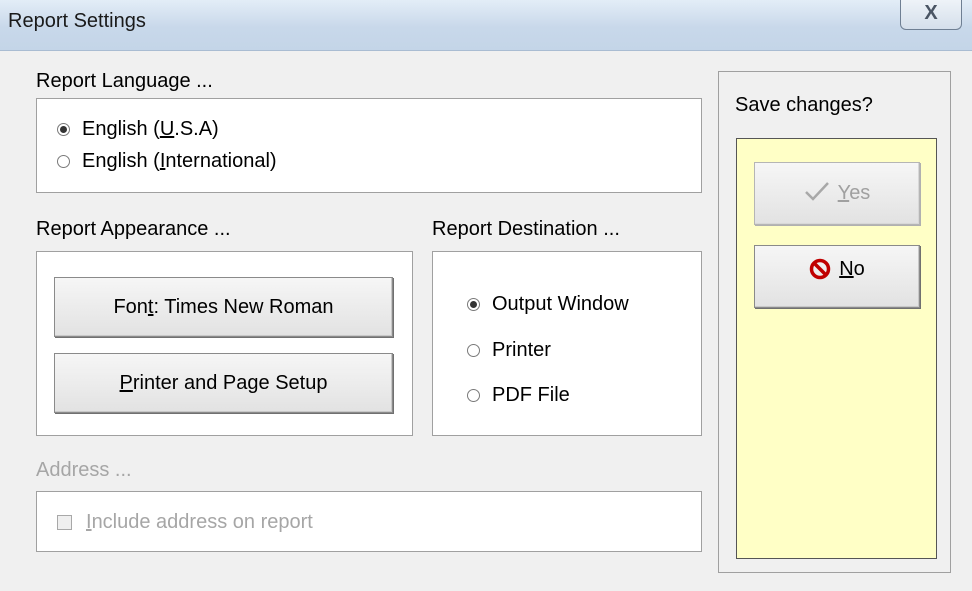 The height and width of the screenshot is (591, 972). I want to click on destination-option-output-window: Output Window, so click(548, 304).